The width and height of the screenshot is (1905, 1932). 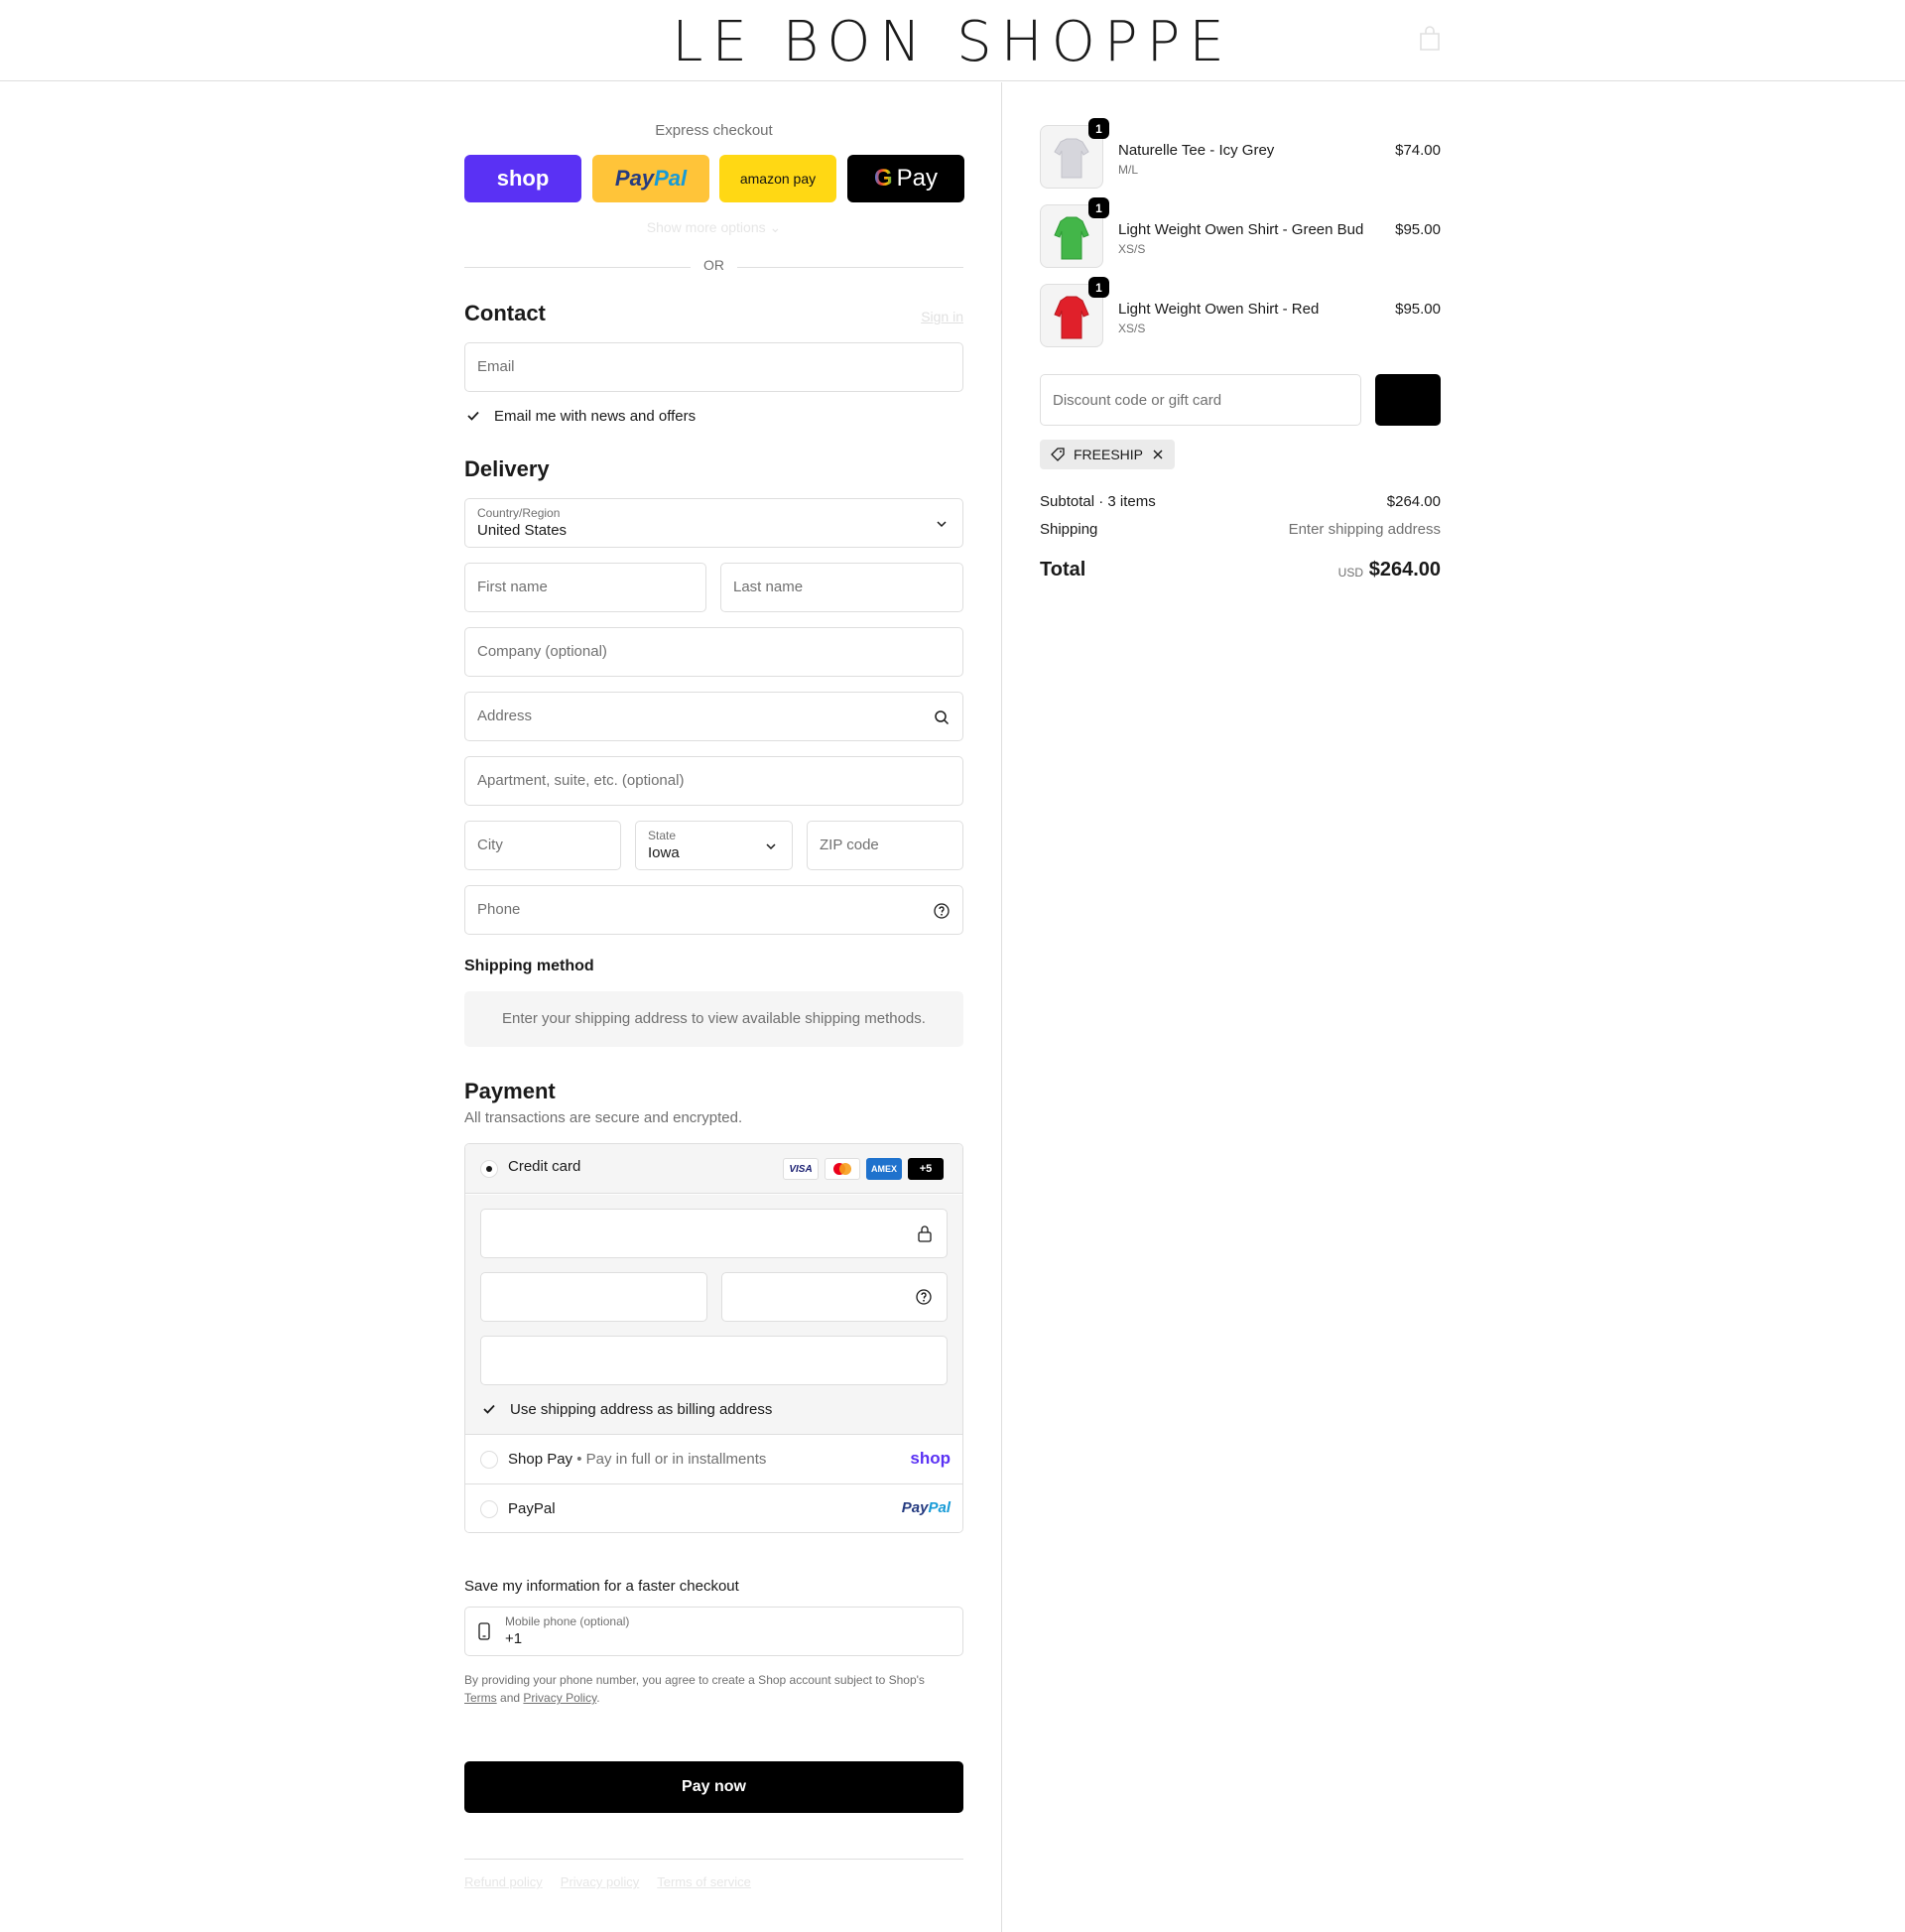 What do you see at coordinates (905, 179) in the screenshot?
I see `google-pay-express-button: G Pay` at bounding box center [905, 179].